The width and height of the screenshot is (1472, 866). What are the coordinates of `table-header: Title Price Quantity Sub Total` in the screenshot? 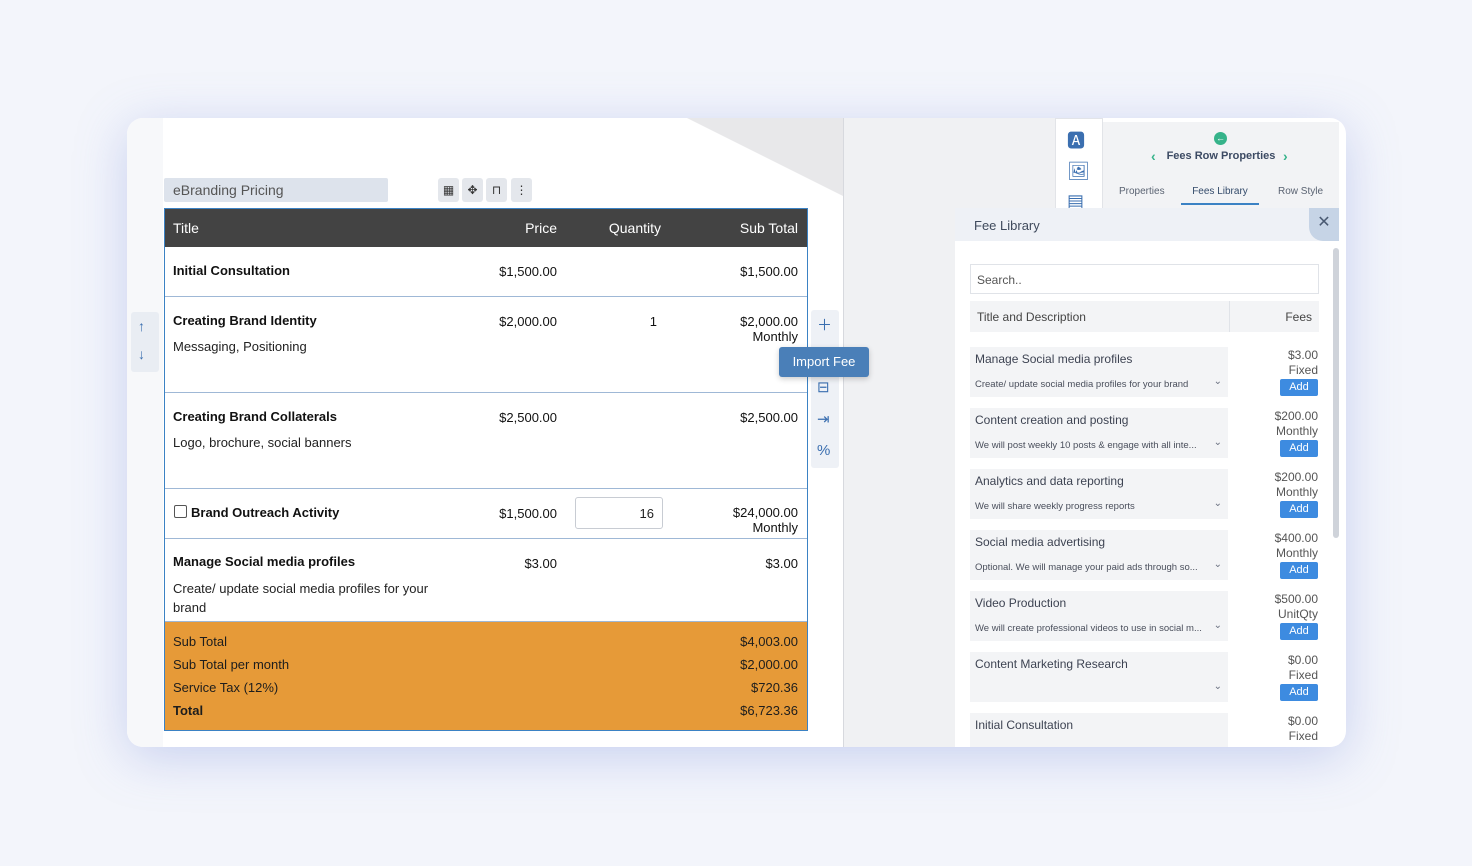 It's located at (486, 228).